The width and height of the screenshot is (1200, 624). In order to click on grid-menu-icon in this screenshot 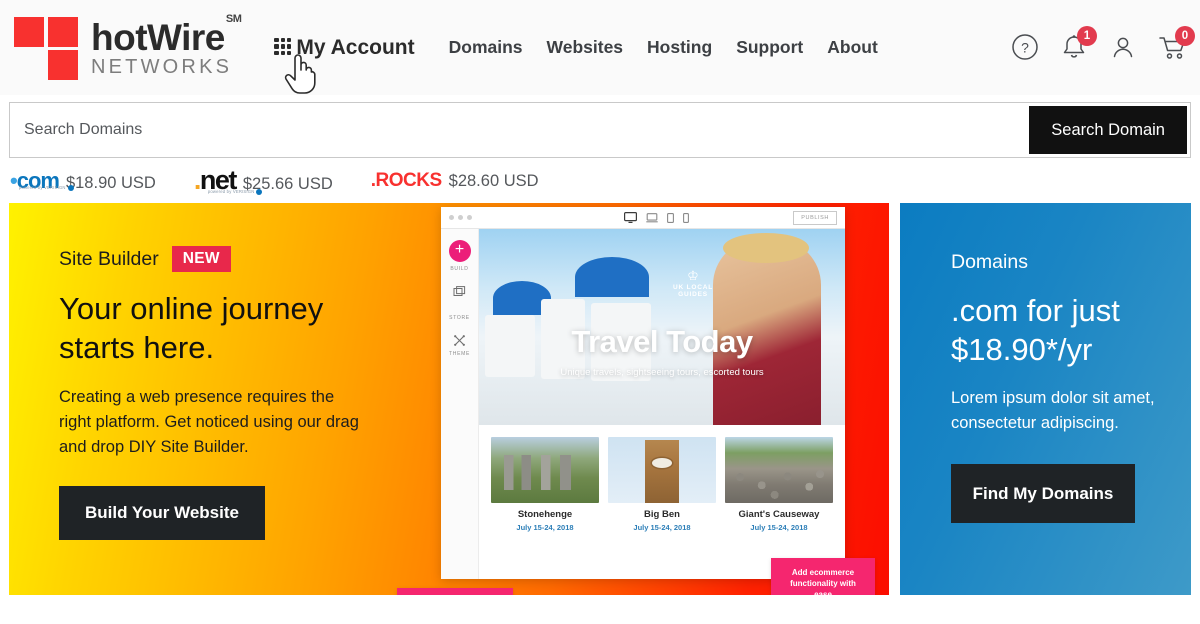, I will do `click(283, 46)`.